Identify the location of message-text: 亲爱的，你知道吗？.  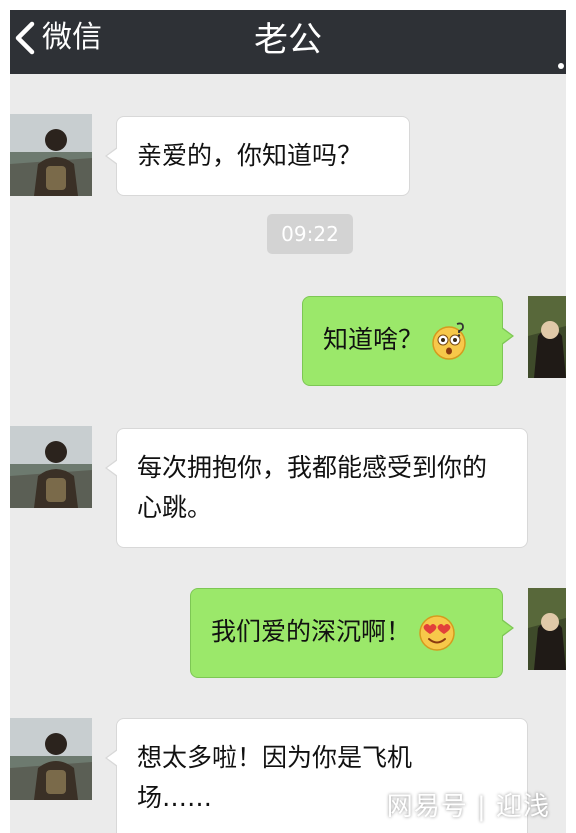
(250, 155).